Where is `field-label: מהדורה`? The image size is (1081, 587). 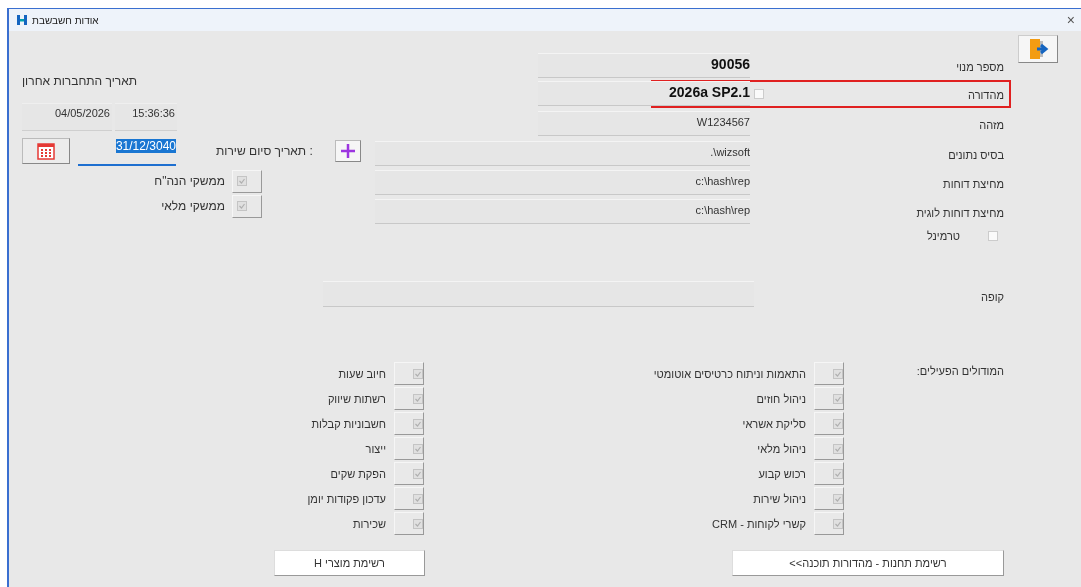
field-label: מהדורה is located at coordinates (986, 95).